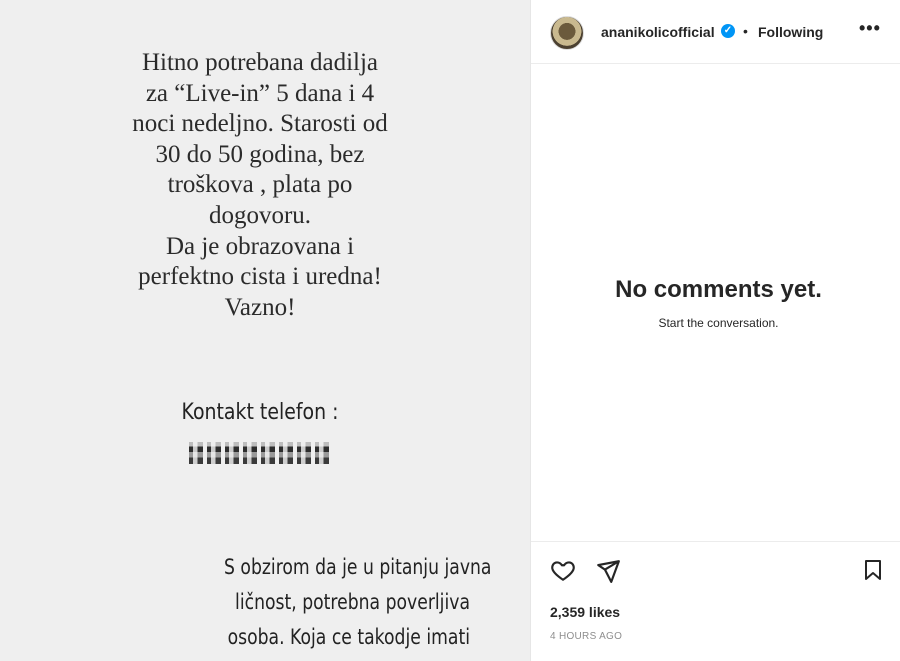  I want to click on like-heart-icon, so click(563, 570).